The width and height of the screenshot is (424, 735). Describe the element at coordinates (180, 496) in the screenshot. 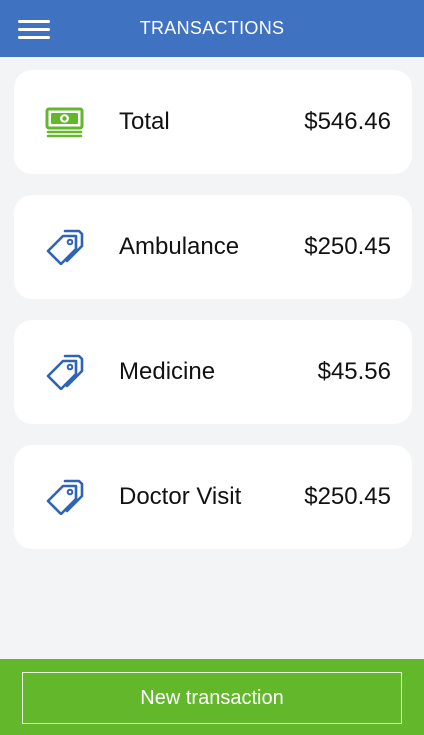

I see `transaction-label: Doctor Visit` at that location.